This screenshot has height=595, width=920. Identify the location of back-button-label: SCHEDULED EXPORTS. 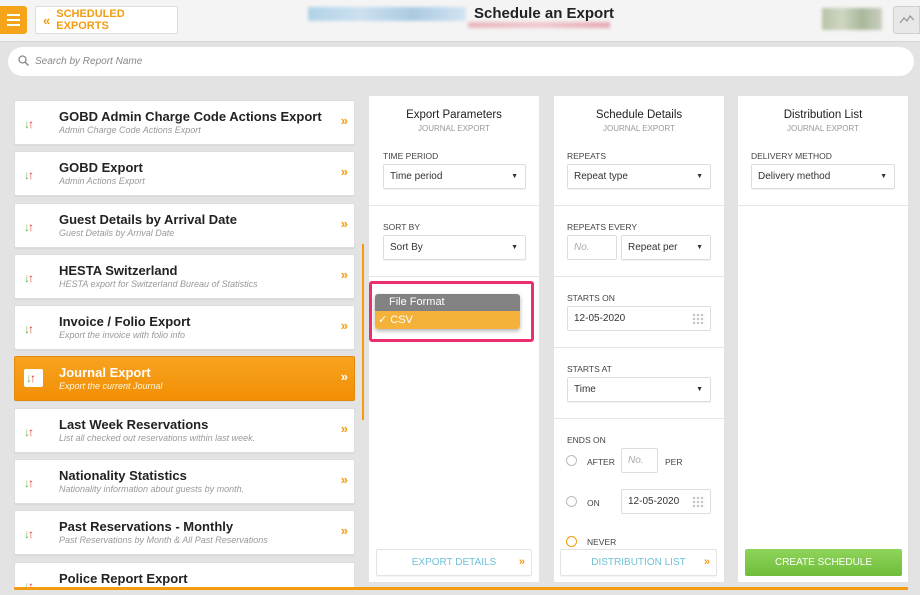
(90, 20).